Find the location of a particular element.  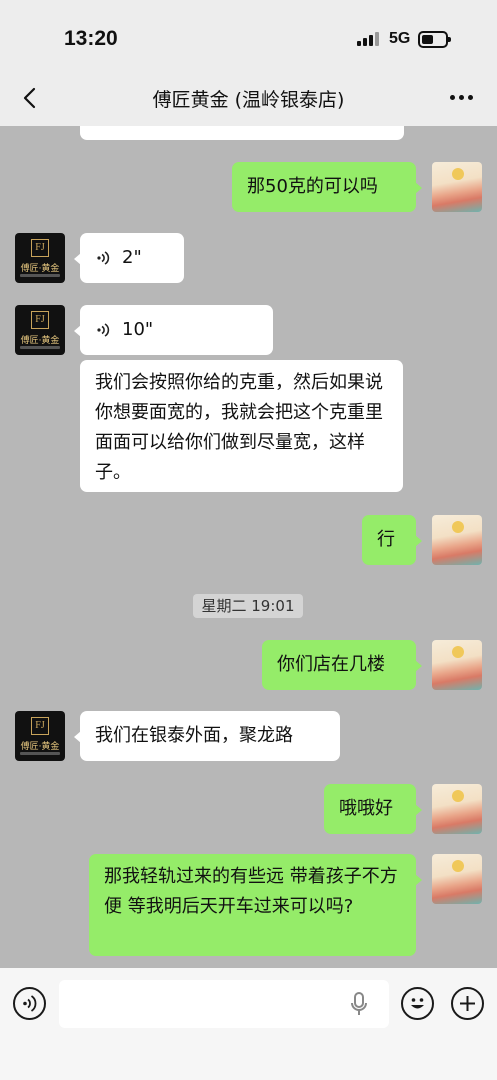

voice-duration: 2" is located at coordinates (132, 257).